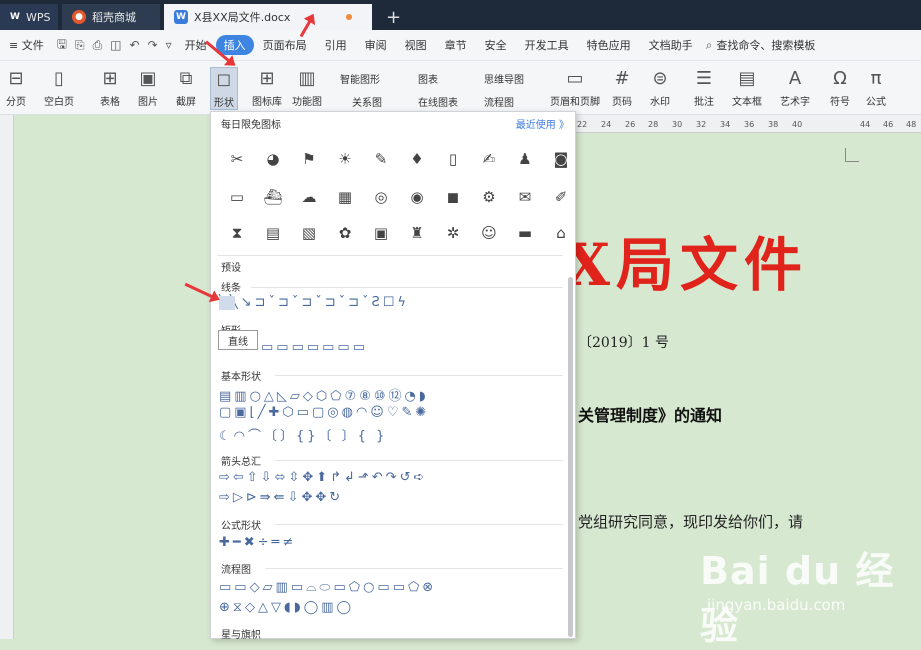  I want to click on print-icon: ⎙, so click(98, 45).